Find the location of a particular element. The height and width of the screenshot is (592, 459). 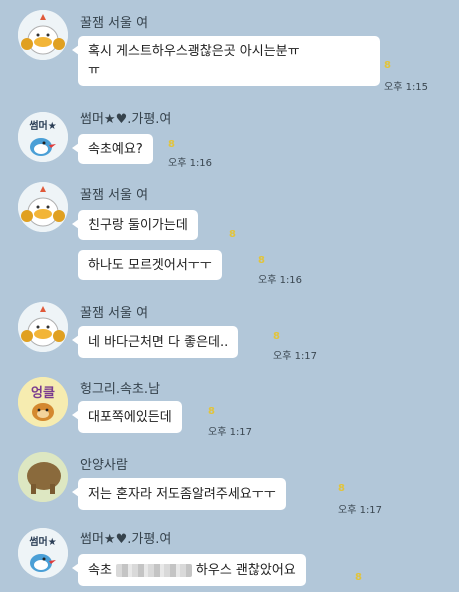

message-bubble: 대포쪽에있든데 is located at coordinates (127, 417).